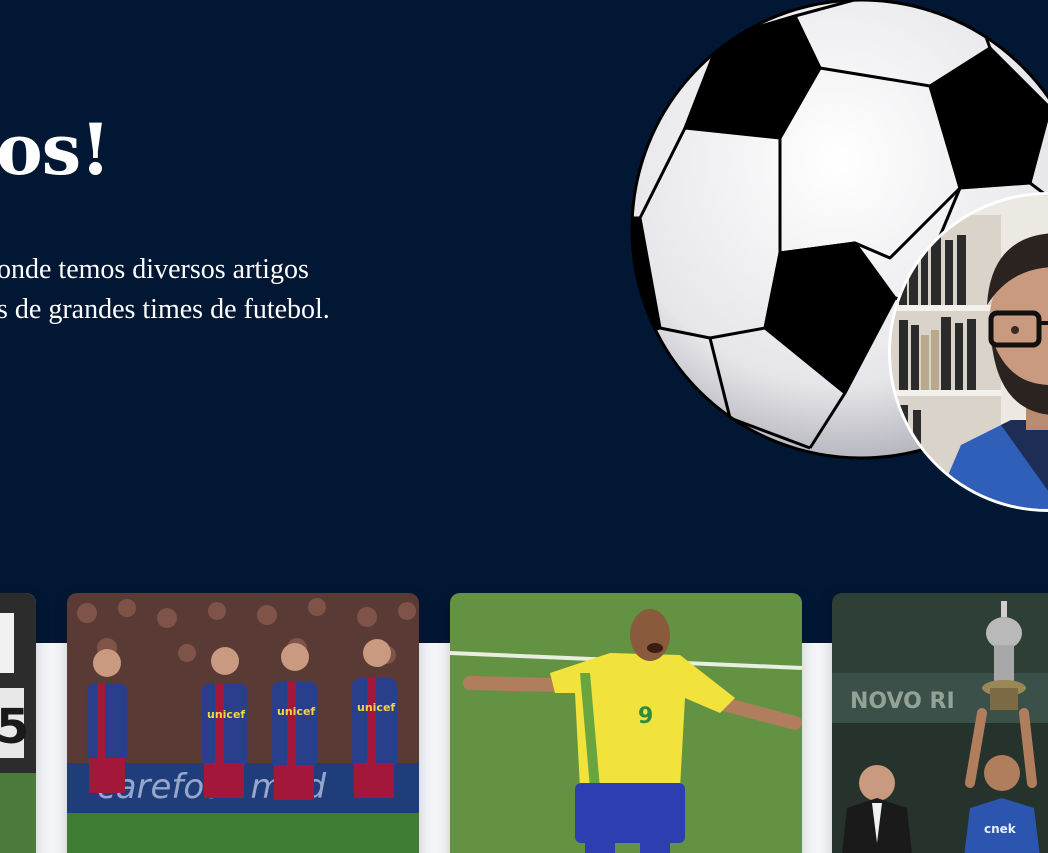 This screenshot has height=853, width=1048. Describe the element at coordinates (902, 701) in the screenshot. I see `svg-text: NOVO RI` at that location.